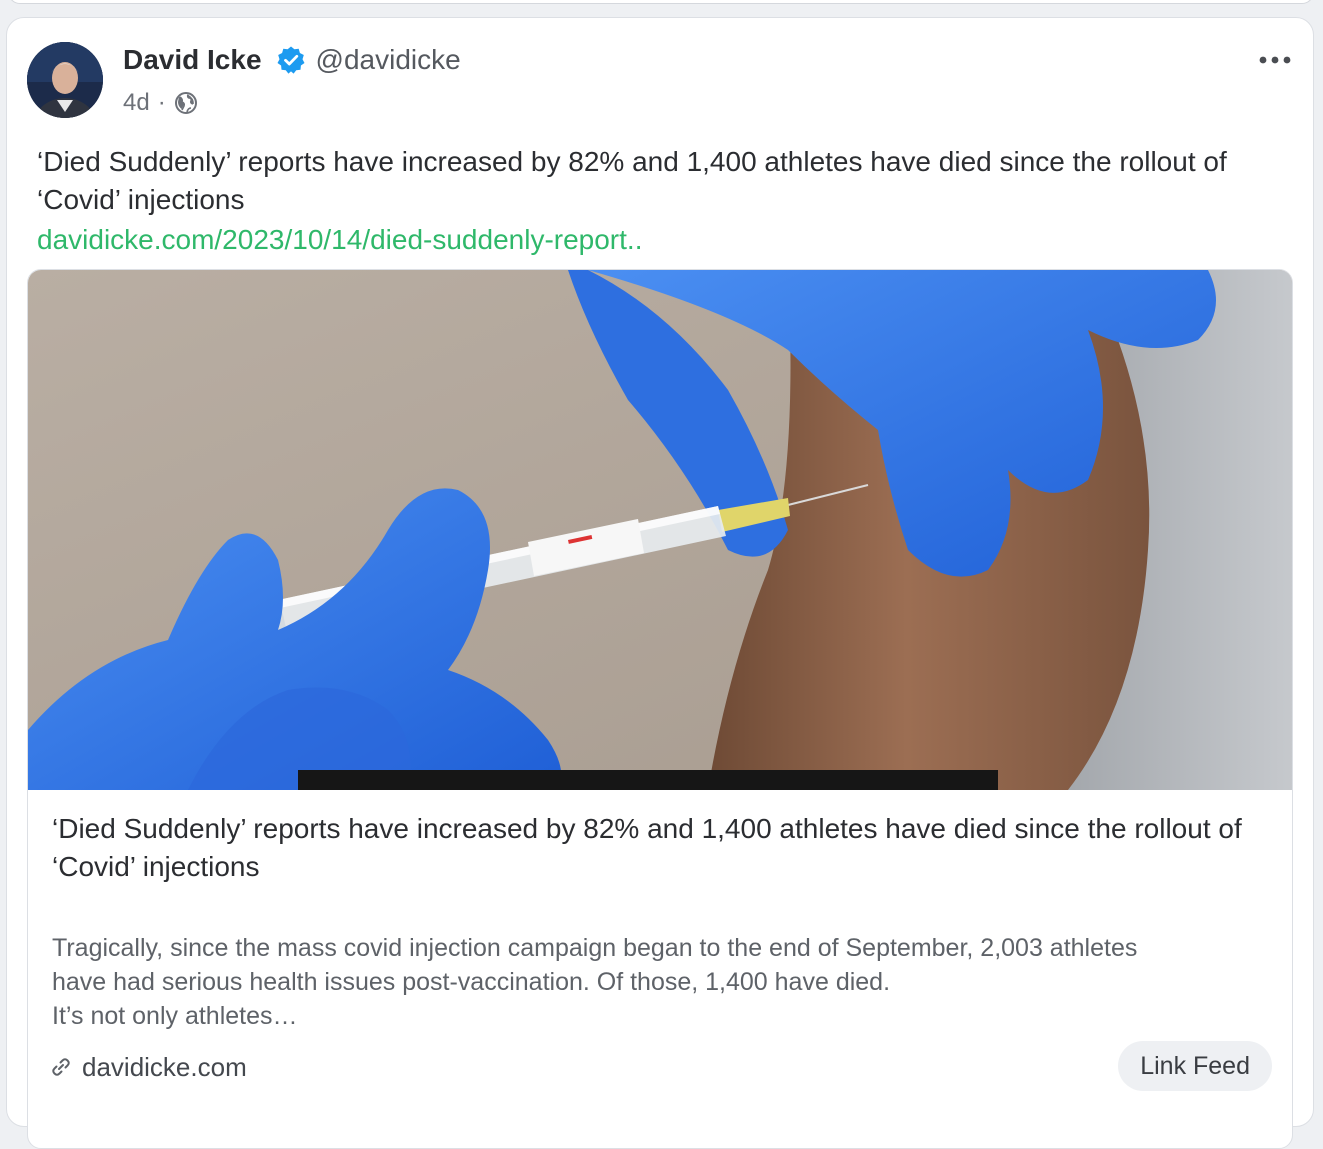 The image size is (1323, 1149). What do you see at coordinates (186, 103) in the screenshot?
I see `globe-icon` at bounding box center [186, 103].